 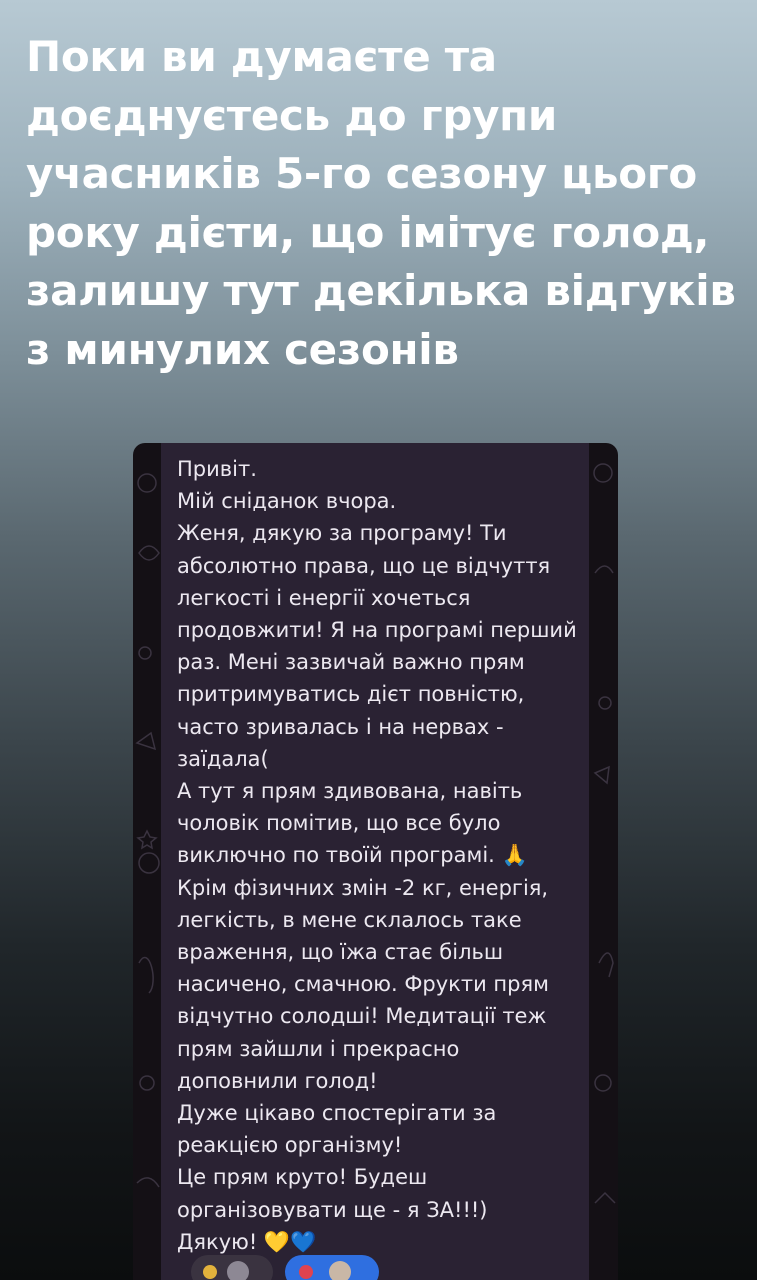 I want to click on reaction-pill, so click(x=232, y=1267).